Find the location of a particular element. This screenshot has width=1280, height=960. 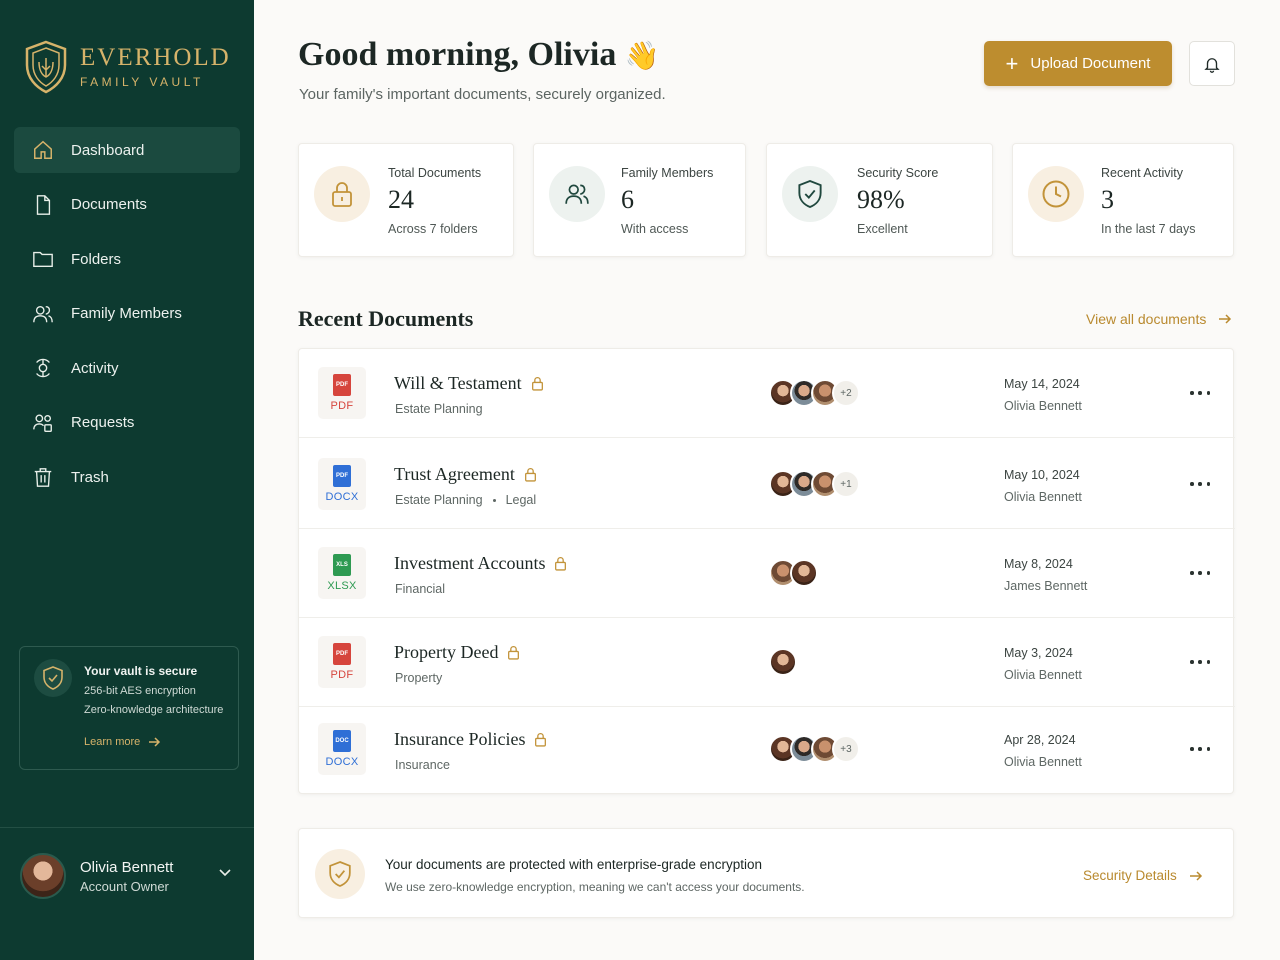

file-icon is located at coordinates (43, 204).